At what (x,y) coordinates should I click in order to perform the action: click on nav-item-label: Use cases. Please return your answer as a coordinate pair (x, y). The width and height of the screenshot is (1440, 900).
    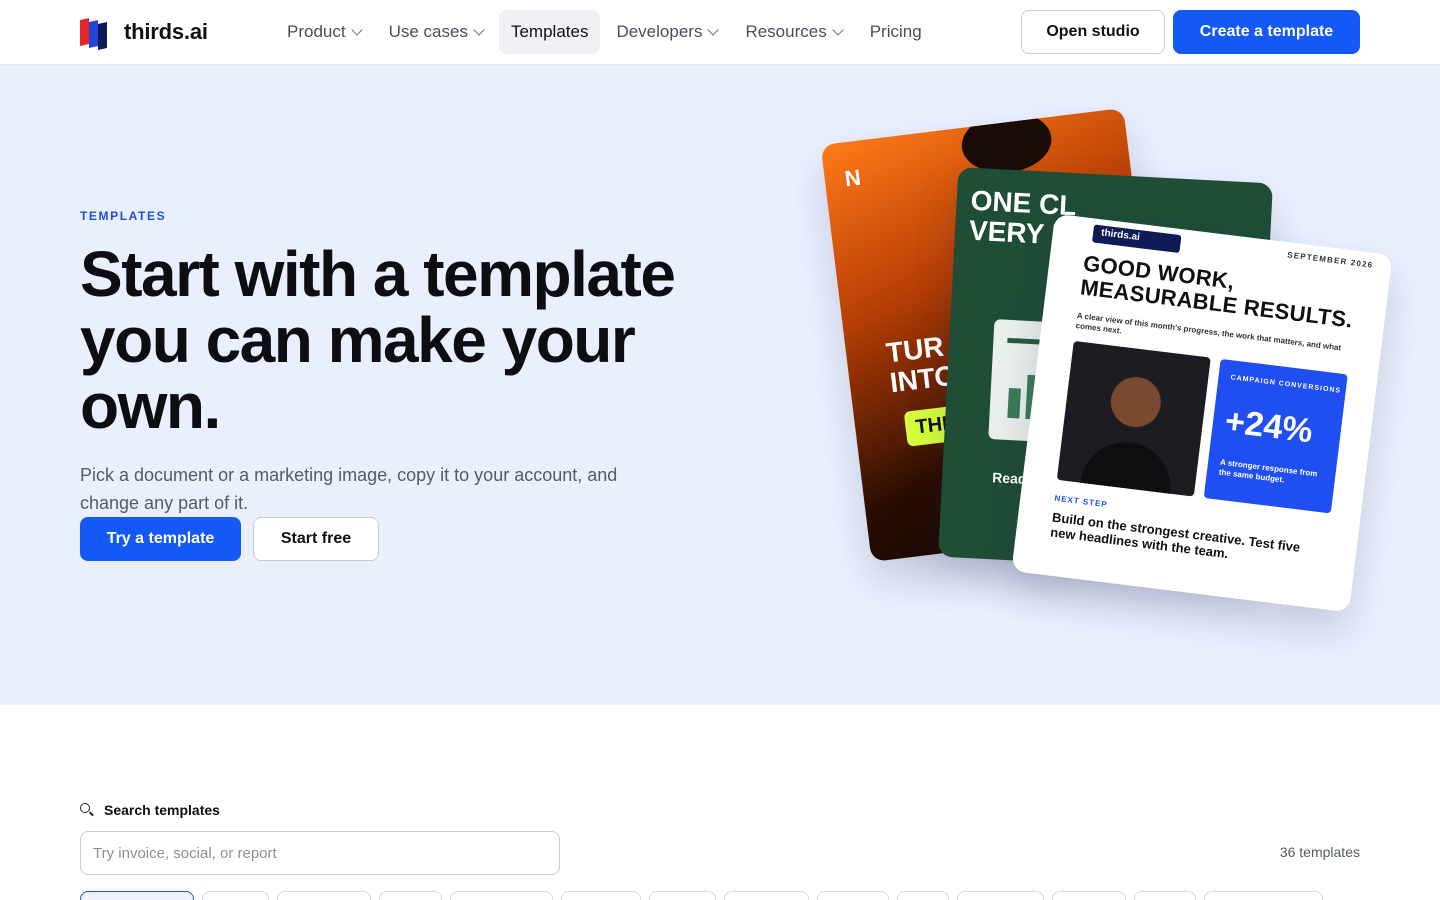
    Looking at the image, I should click on (428, 31).